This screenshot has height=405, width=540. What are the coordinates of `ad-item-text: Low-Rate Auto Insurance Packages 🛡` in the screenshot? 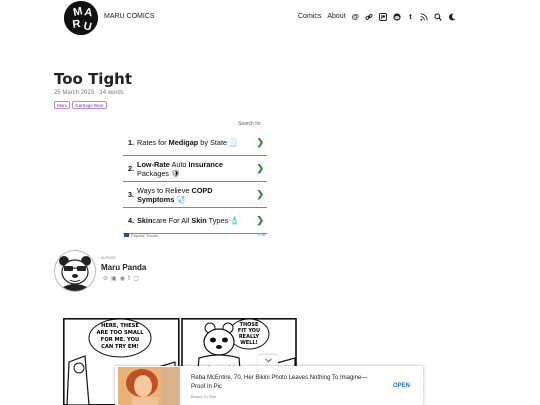 It's located at (180, 168).